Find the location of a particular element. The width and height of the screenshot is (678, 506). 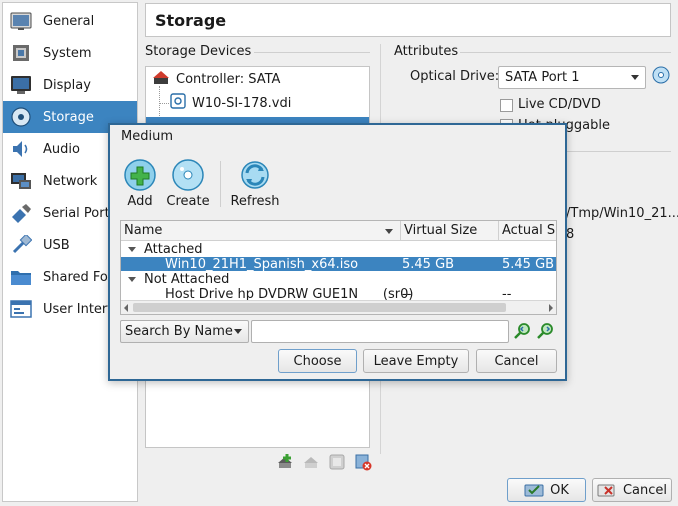

live-cd-checkbox is located at coordinates (506, 105).